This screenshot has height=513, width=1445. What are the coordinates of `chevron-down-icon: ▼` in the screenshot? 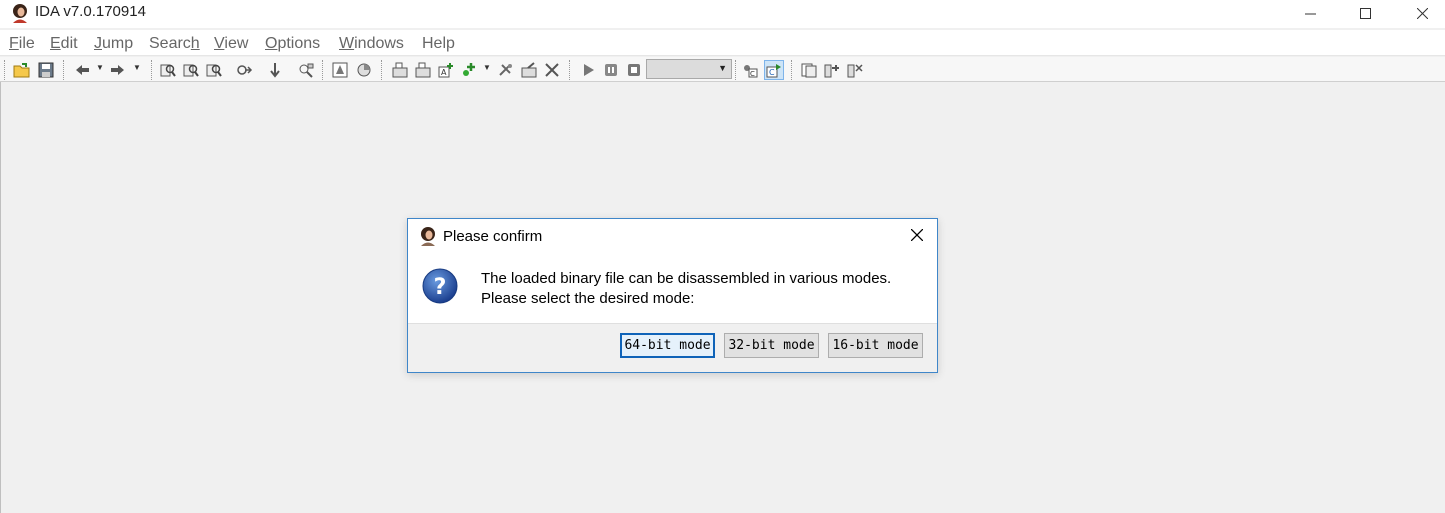 It's located at (722, 68).